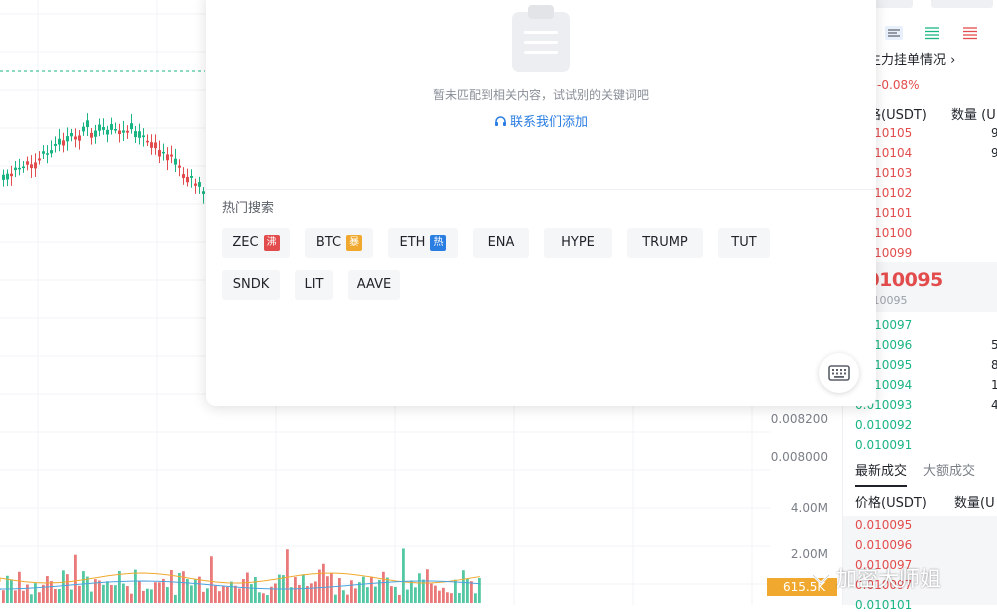 Image resolution: width=997 pixels, height=612 pixels. Describe the element at coordinates (894, 33) in the screenshot. I see `orderbook-both-icon` at that location.